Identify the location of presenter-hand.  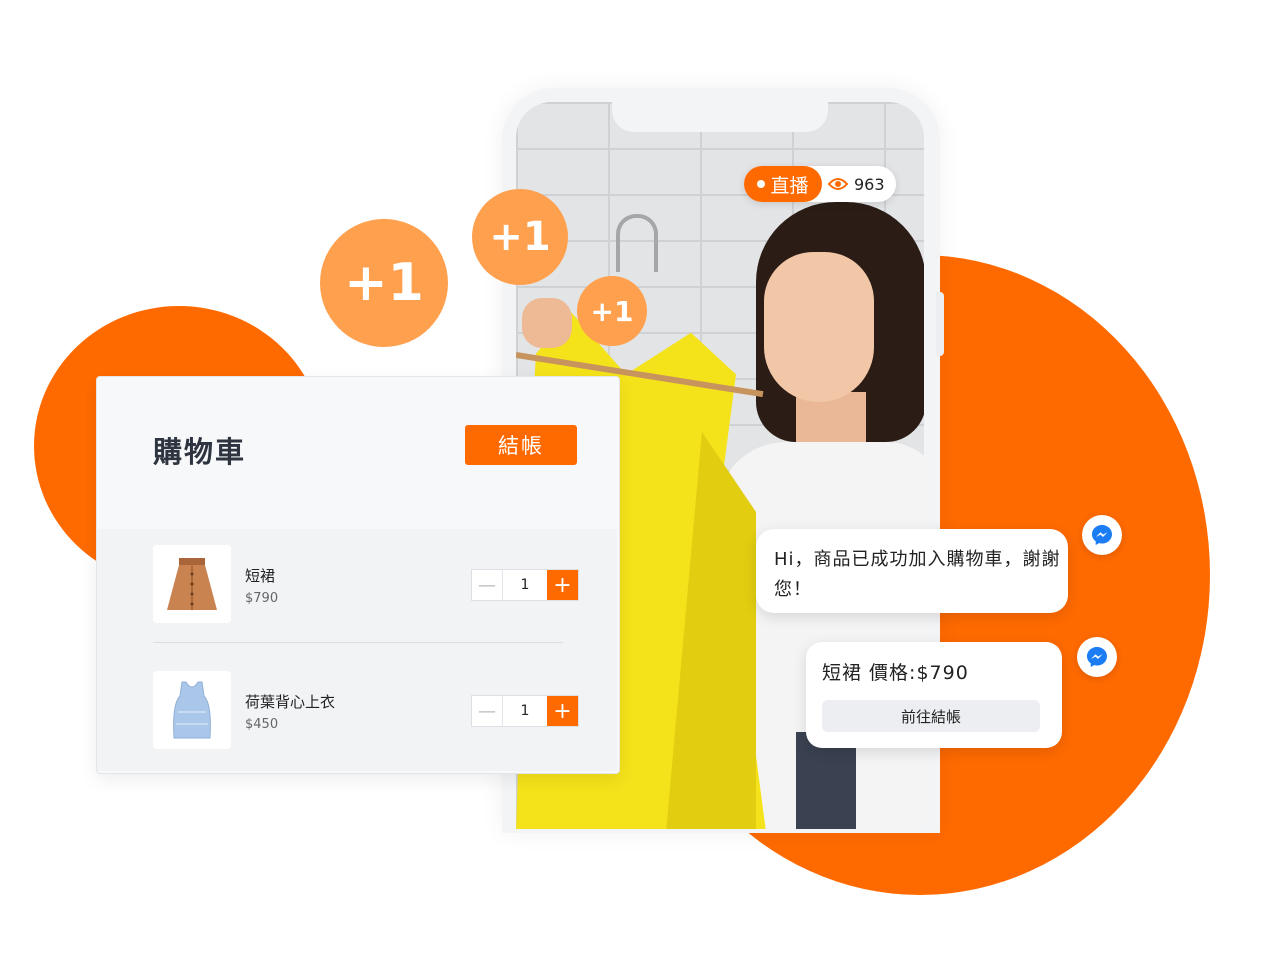
(547, 323).